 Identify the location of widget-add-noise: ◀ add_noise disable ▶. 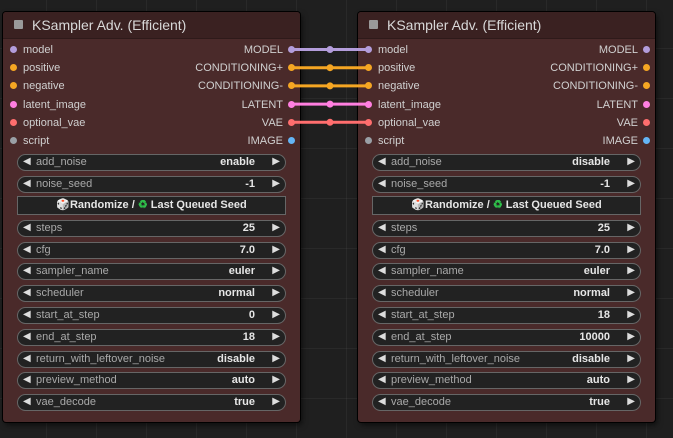
(506, 162).